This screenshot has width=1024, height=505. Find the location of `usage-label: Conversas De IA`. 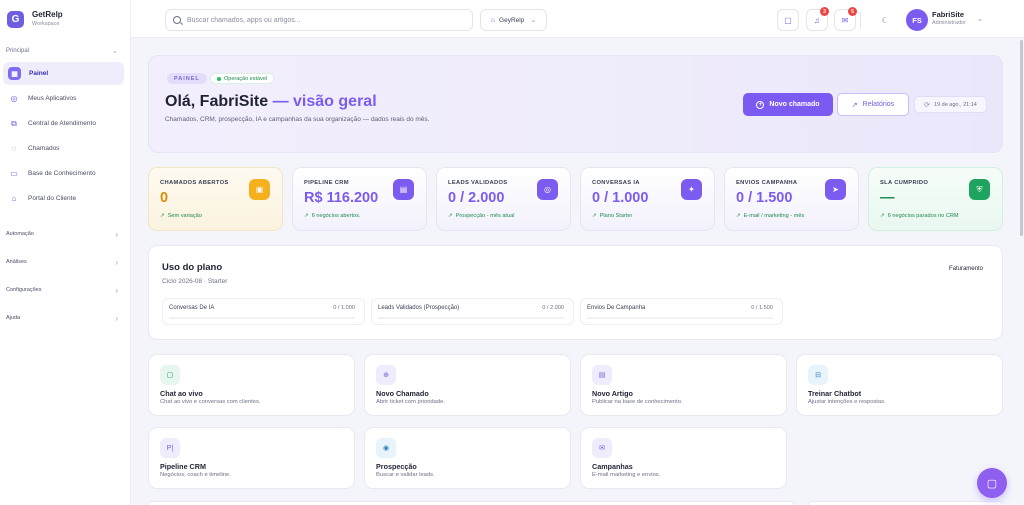

usage-label: Conversas De IA is located at coordinates (192, 308).